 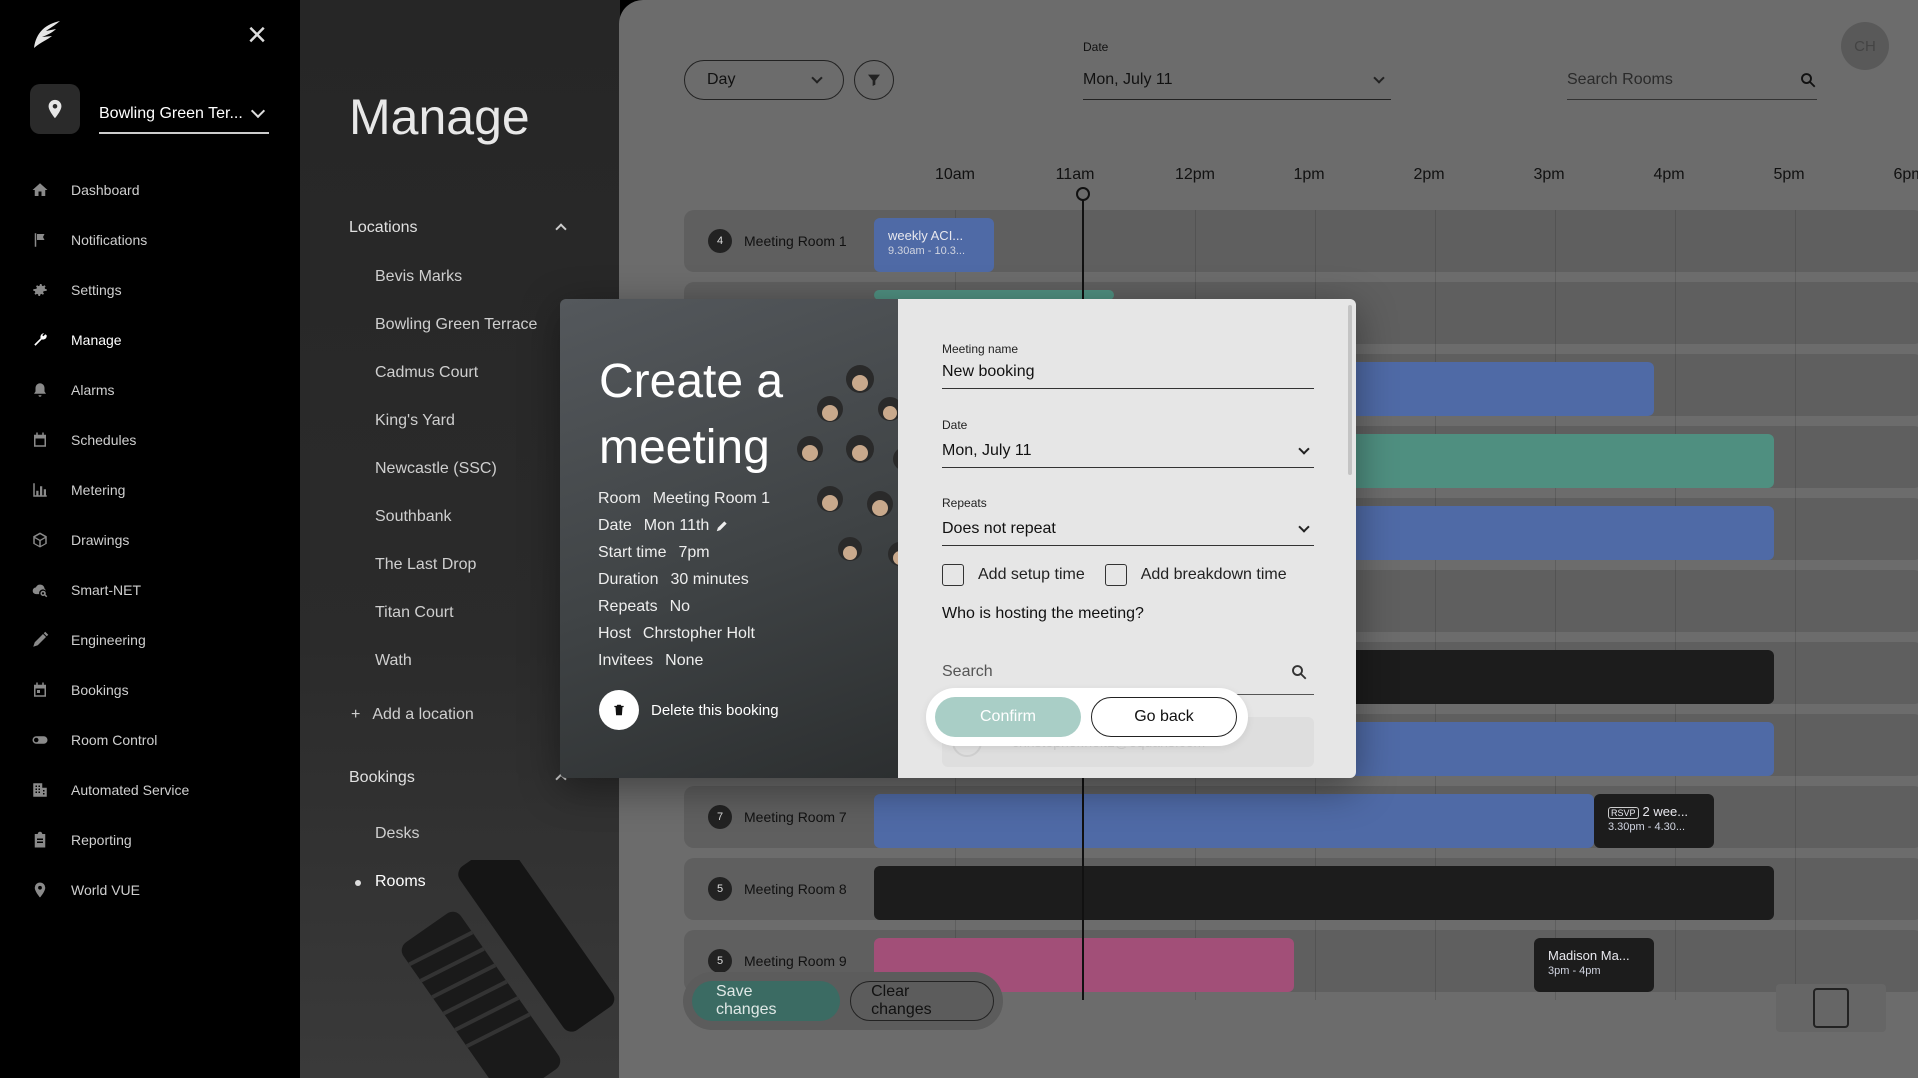 What do you see at coordinates (1075, 174) in the screenshot?
I see `hour-label: 11am` at bounding box center [1075, 174].